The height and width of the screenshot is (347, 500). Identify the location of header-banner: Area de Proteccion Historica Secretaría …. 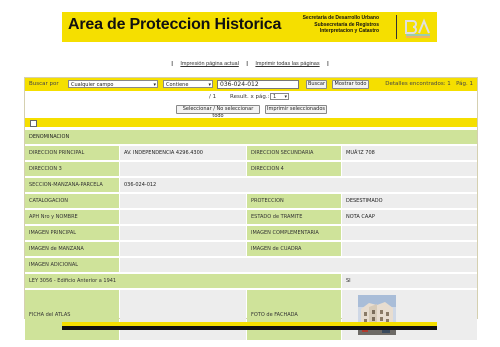
(249, 27).